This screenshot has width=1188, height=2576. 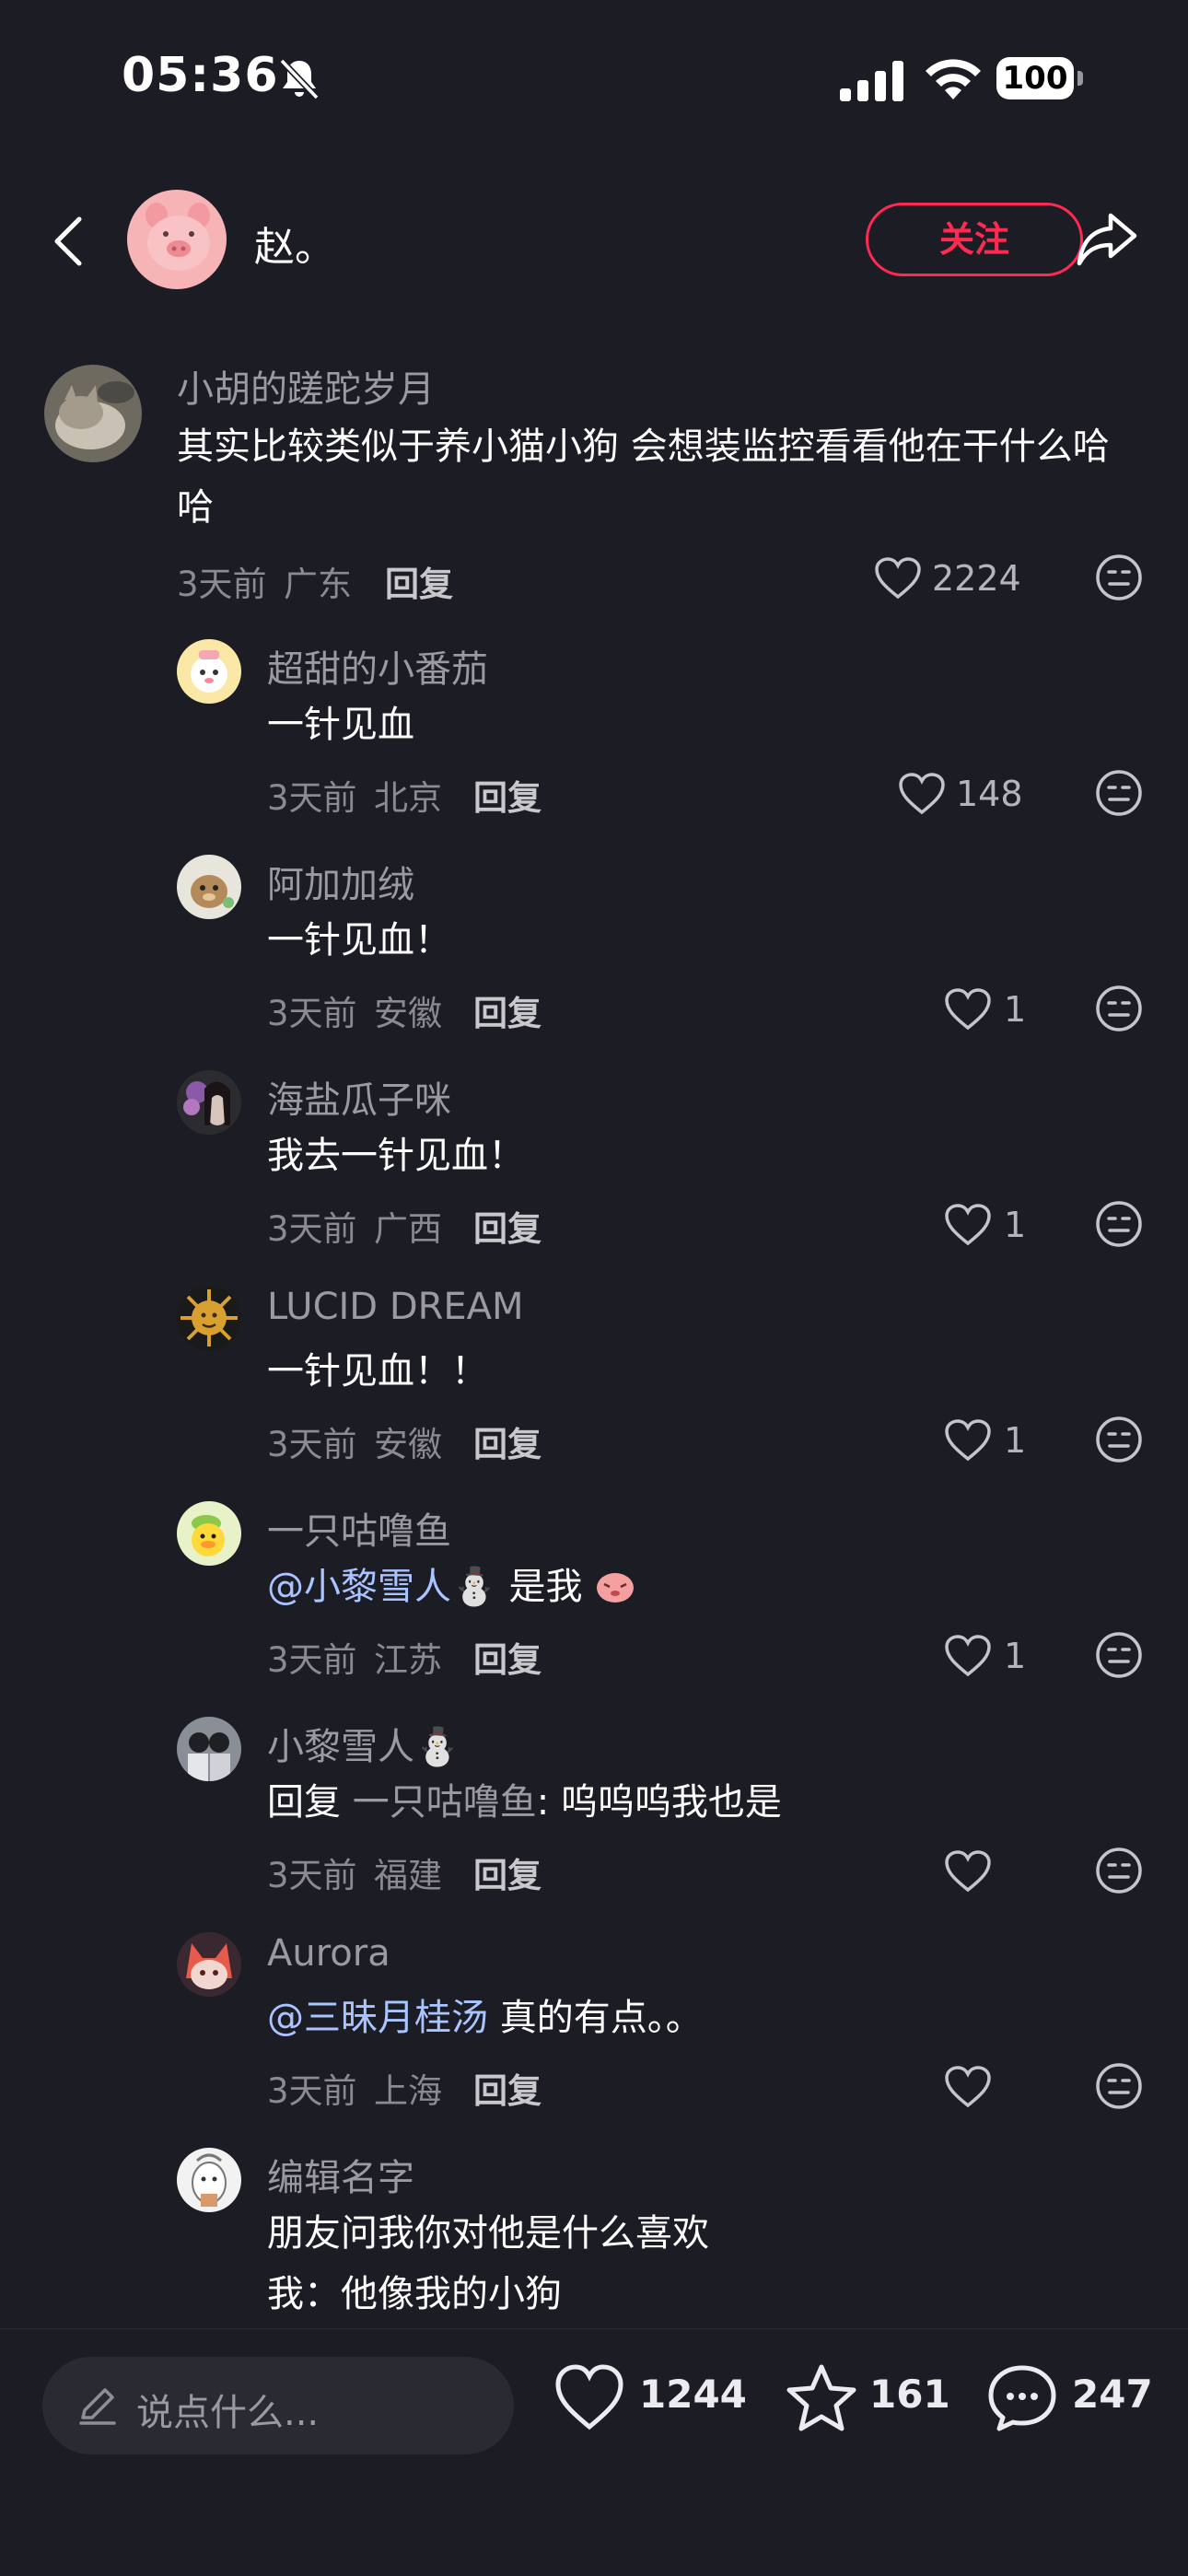 I want to click on comment-item: 一只咕噜鱼 @小黎雪人⛄ 是我 3天前 江苏 回复 1, so click(x=594, y=1598).